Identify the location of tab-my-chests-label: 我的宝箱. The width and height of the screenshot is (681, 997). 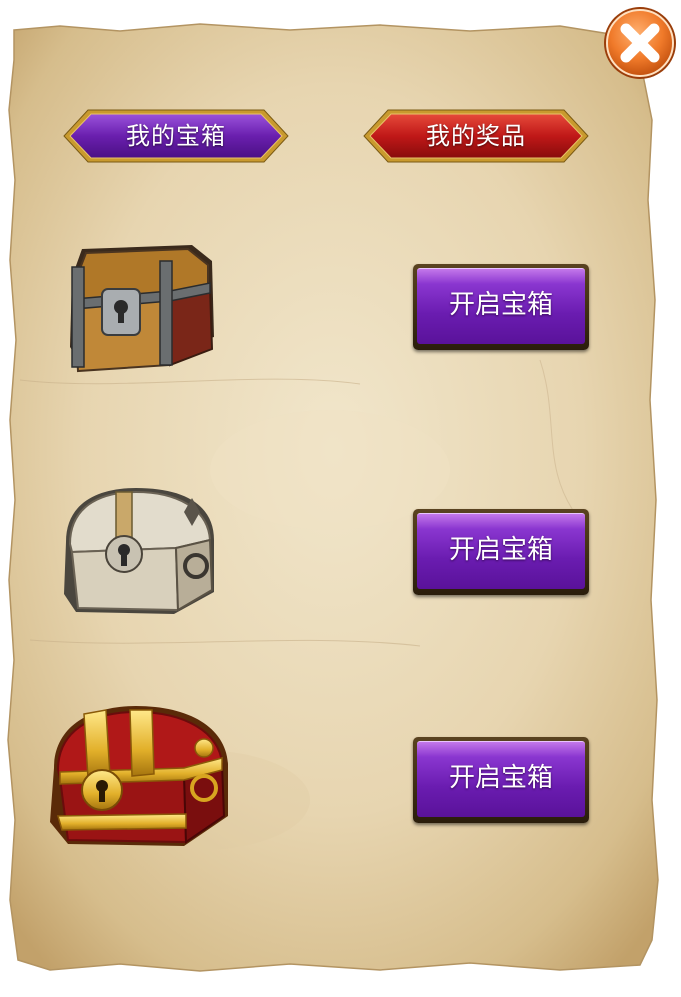
(176, 136).